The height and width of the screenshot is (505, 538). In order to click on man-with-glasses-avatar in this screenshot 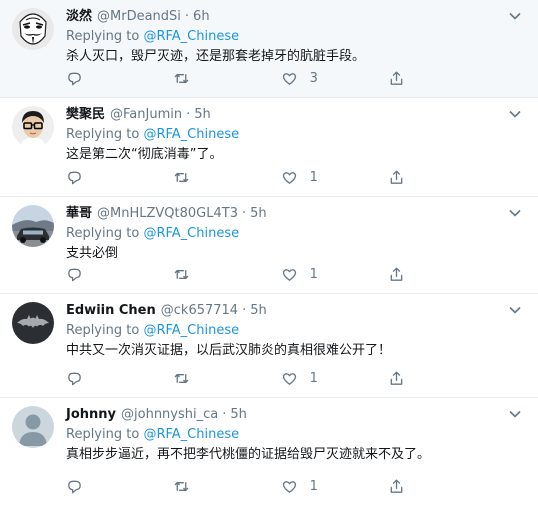, I will do `click(33, 127)`.